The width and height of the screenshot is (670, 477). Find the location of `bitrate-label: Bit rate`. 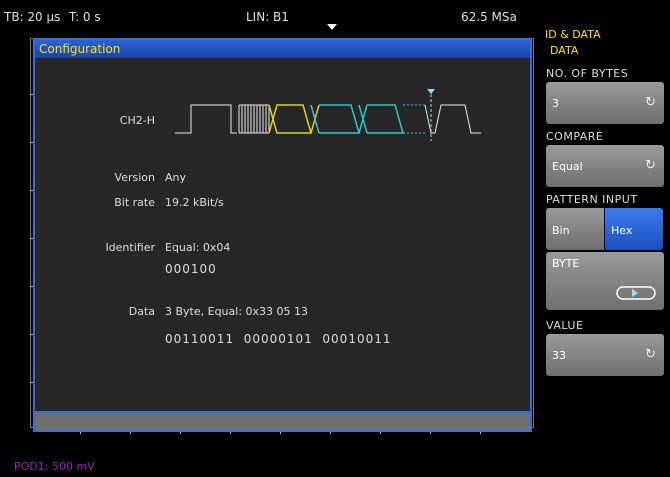

bitrate-label: Bit rate is located at coordinates (134, 202).